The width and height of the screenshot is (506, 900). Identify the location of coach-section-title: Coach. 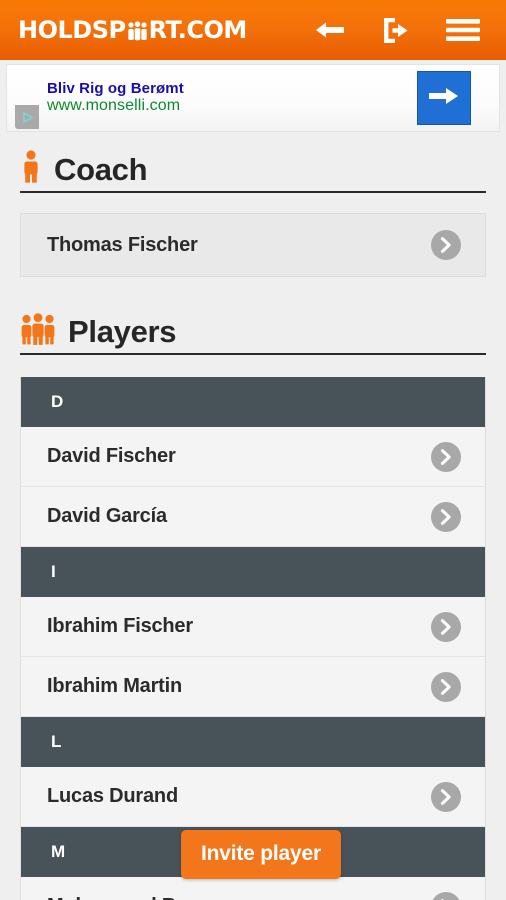
(101, 169).